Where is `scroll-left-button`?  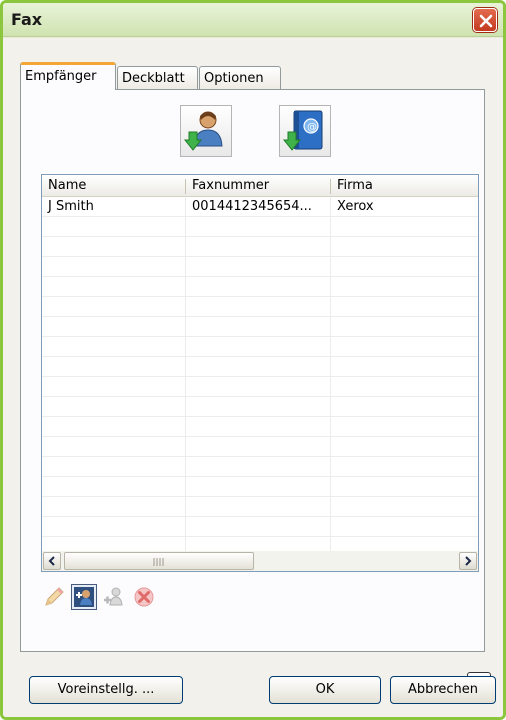
scroll-left-button is located at coordinates (52, 561).